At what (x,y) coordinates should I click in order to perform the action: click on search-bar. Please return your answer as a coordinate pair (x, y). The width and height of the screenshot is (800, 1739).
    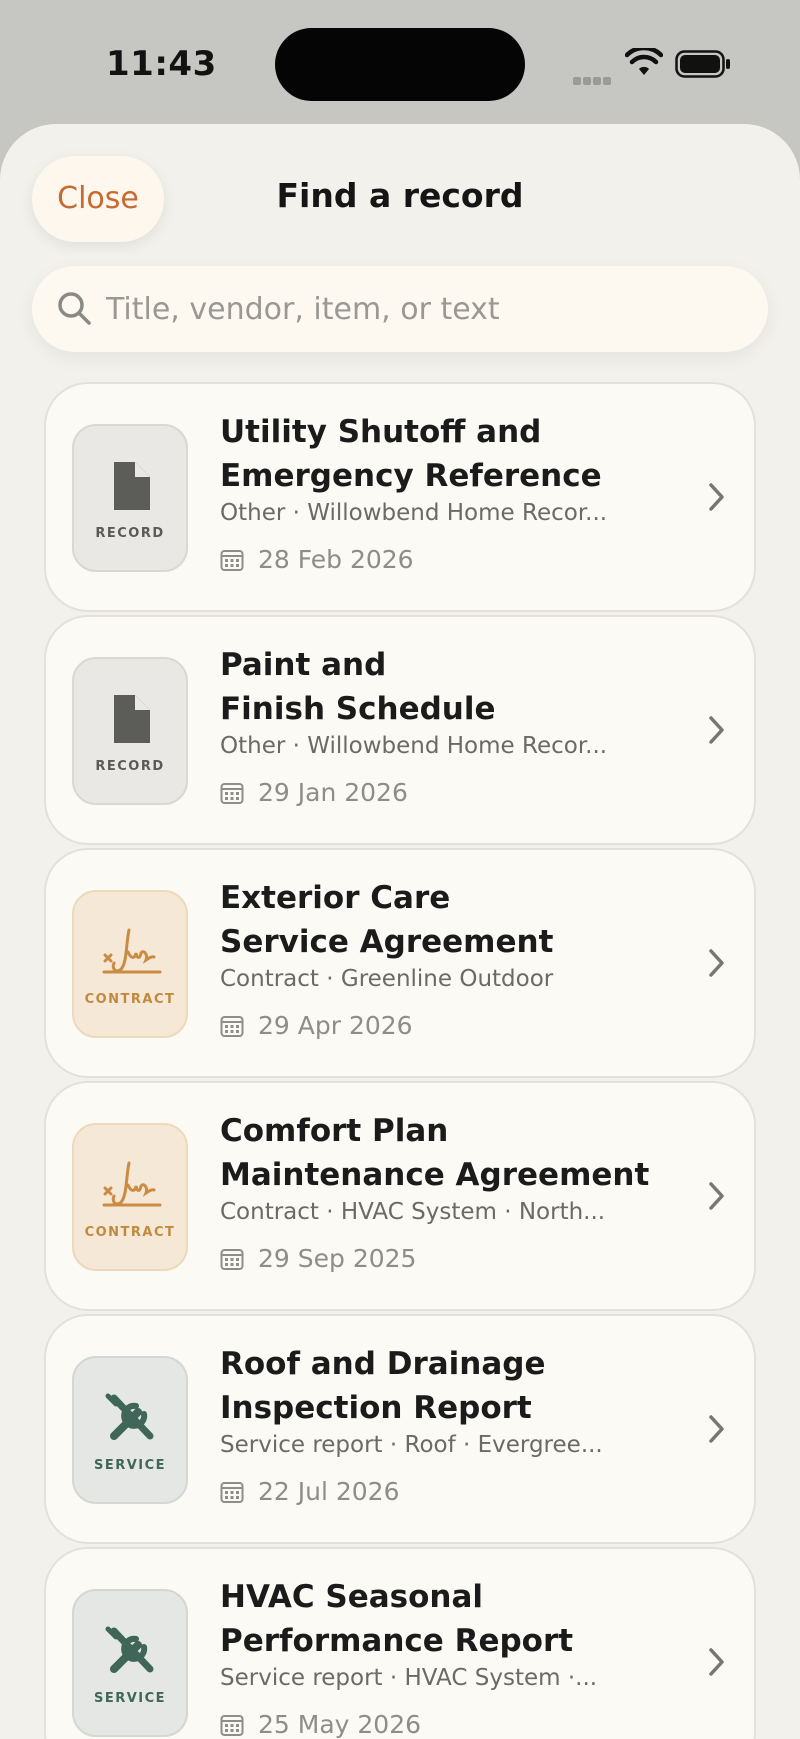
    Looking at the image, I should click on (400, 309).